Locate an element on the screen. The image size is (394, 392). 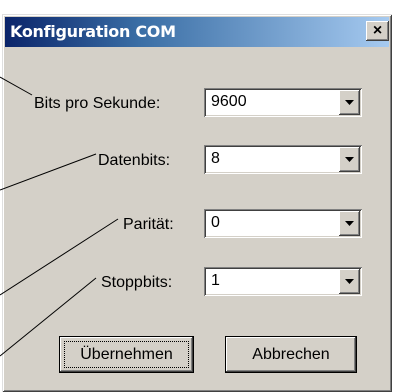
title-bar: Konfiguration COM × is located at coordinates (197, 32).